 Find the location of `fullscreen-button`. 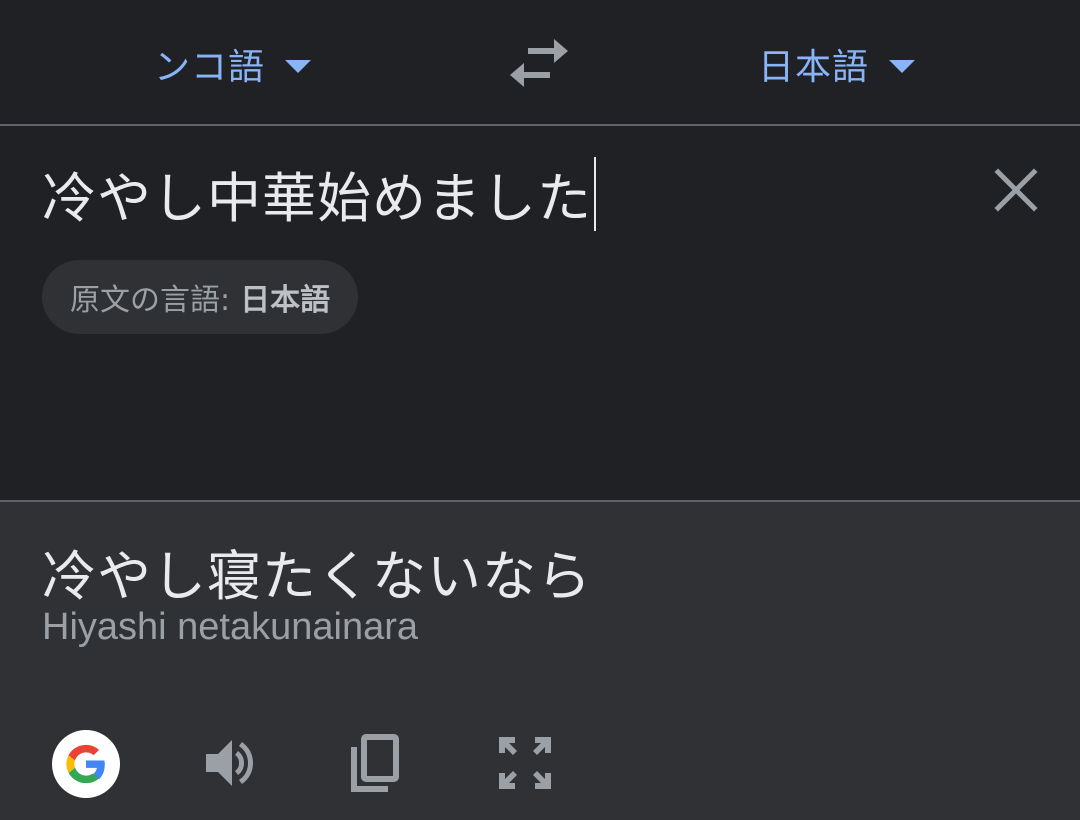

fullscreen-button is located at coordinates (525, 763).